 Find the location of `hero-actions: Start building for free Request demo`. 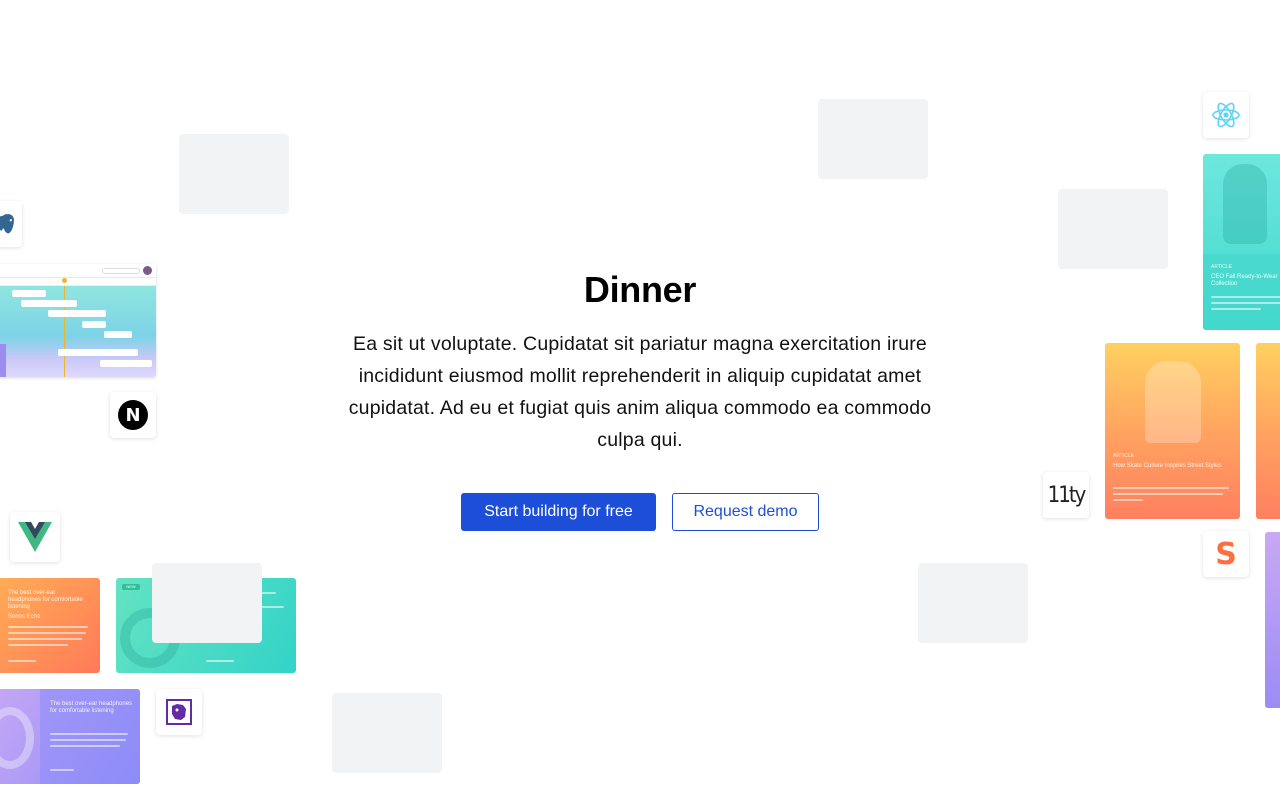

hero-actions: Start building for free Request demo is located at coordinates (640, 512).